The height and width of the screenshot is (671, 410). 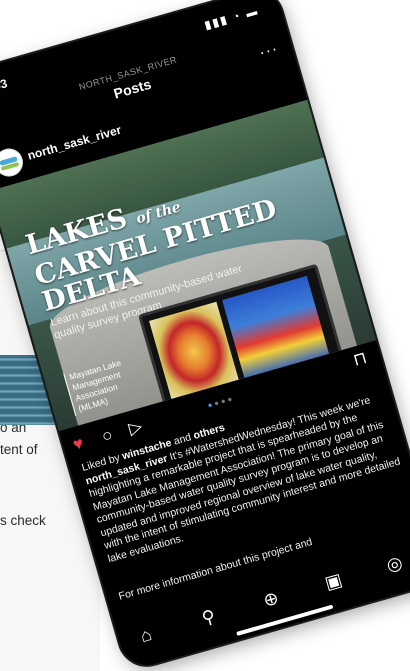 What do you see at coordinates (19, 449) in the screenshot?
I see `bg-text-line: tent of` at bounding box center [19, 449].